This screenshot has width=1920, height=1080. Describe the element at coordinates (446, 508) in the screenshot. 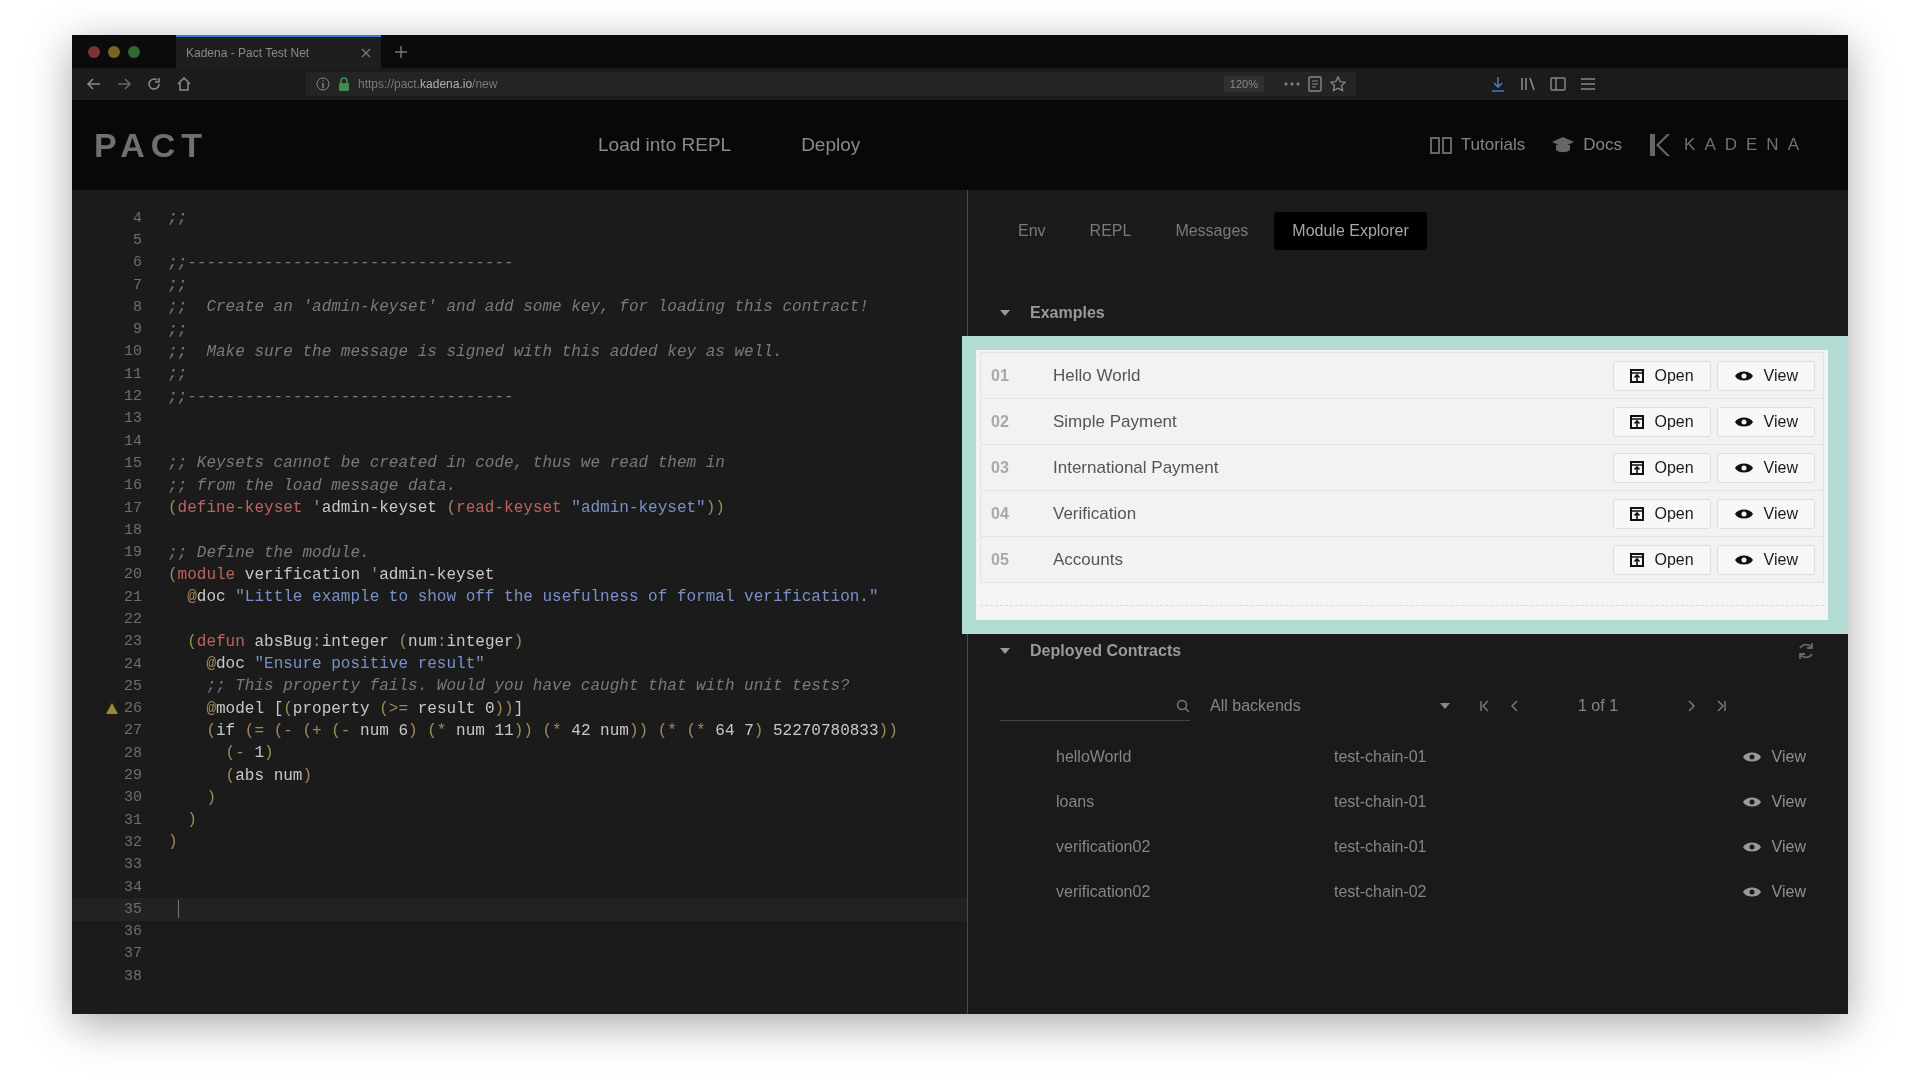

I see `code-line: (define-keyset 'admin-keyset (read-keyset "admin-keyset"))` at that location.